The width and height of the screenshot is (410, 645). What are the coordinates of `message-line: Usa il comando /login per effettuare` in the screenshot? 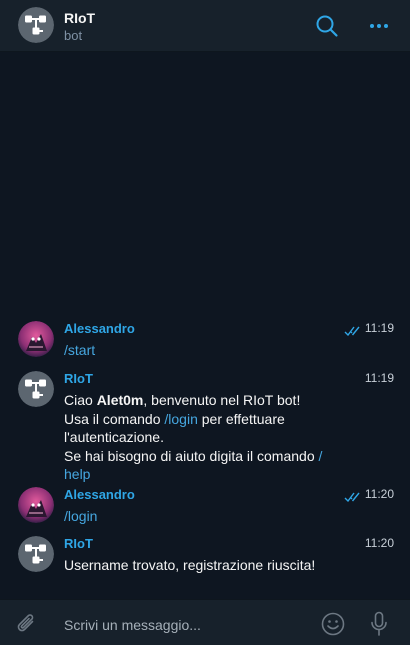 It's located at (209, 419).